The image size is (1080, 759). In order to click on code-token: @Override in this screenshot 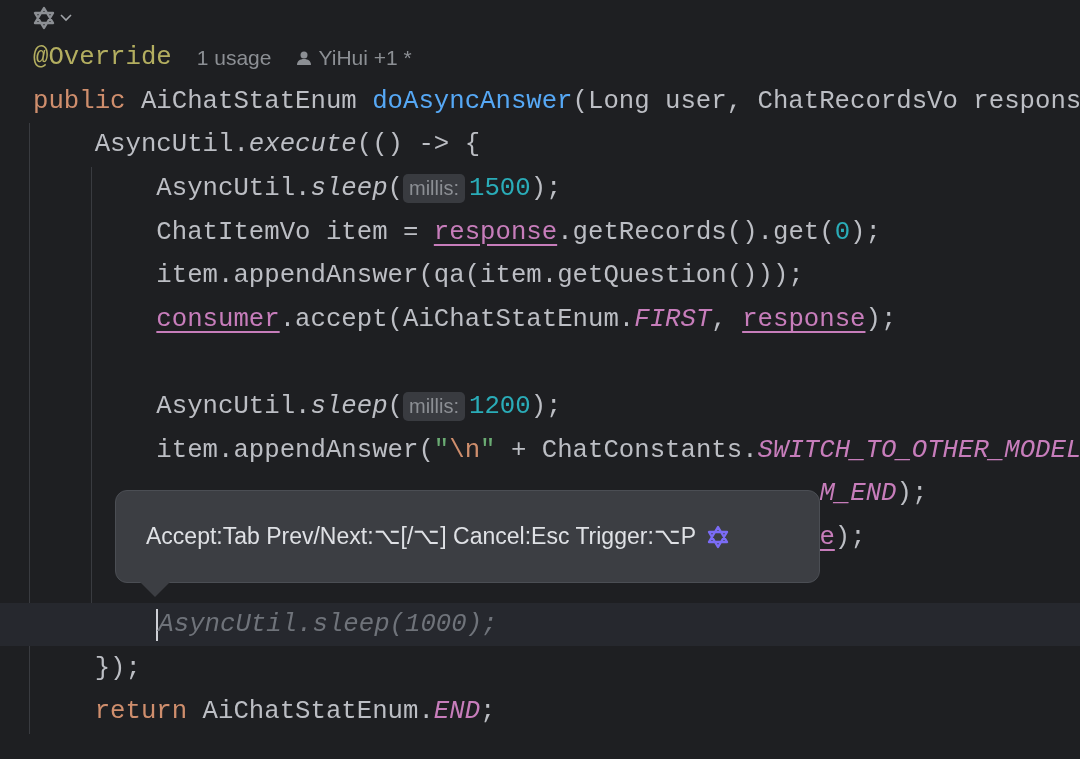, I will do `click(102, 58)`.